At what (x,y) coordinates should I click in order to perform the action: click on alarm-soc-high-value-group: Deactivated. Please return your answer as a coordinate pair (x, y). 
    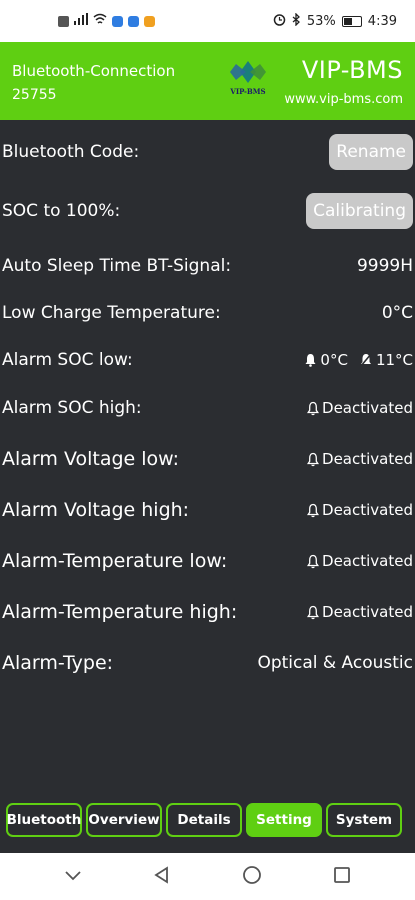
    Looking at the image, I should click on (361, 408).